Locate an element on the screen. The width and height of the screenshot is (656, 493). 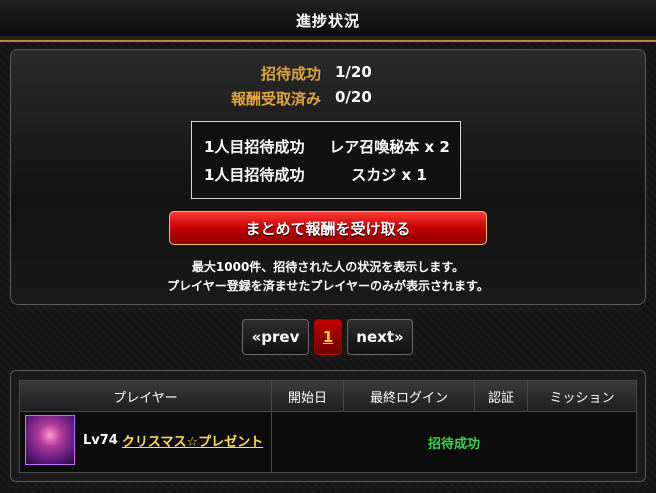
column-header-auth: 認証 is located at coordinates (501, 396).